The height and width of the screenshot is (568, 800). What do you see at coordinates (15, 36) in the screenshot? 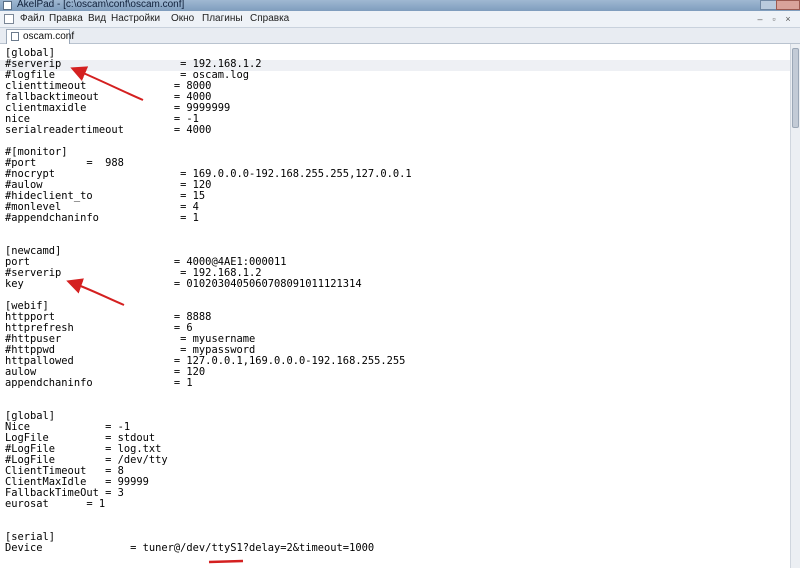
I see `document-icon` at bounding box center [15, 36].